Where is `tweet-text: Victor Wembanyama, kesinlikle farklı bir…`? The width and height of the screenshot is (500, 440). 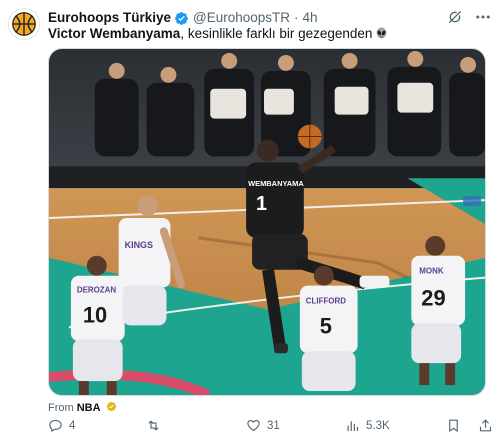
tweet-text: Victor Wembanyama, kesinlikle farklı bir… is located at coordinates (218, 34).